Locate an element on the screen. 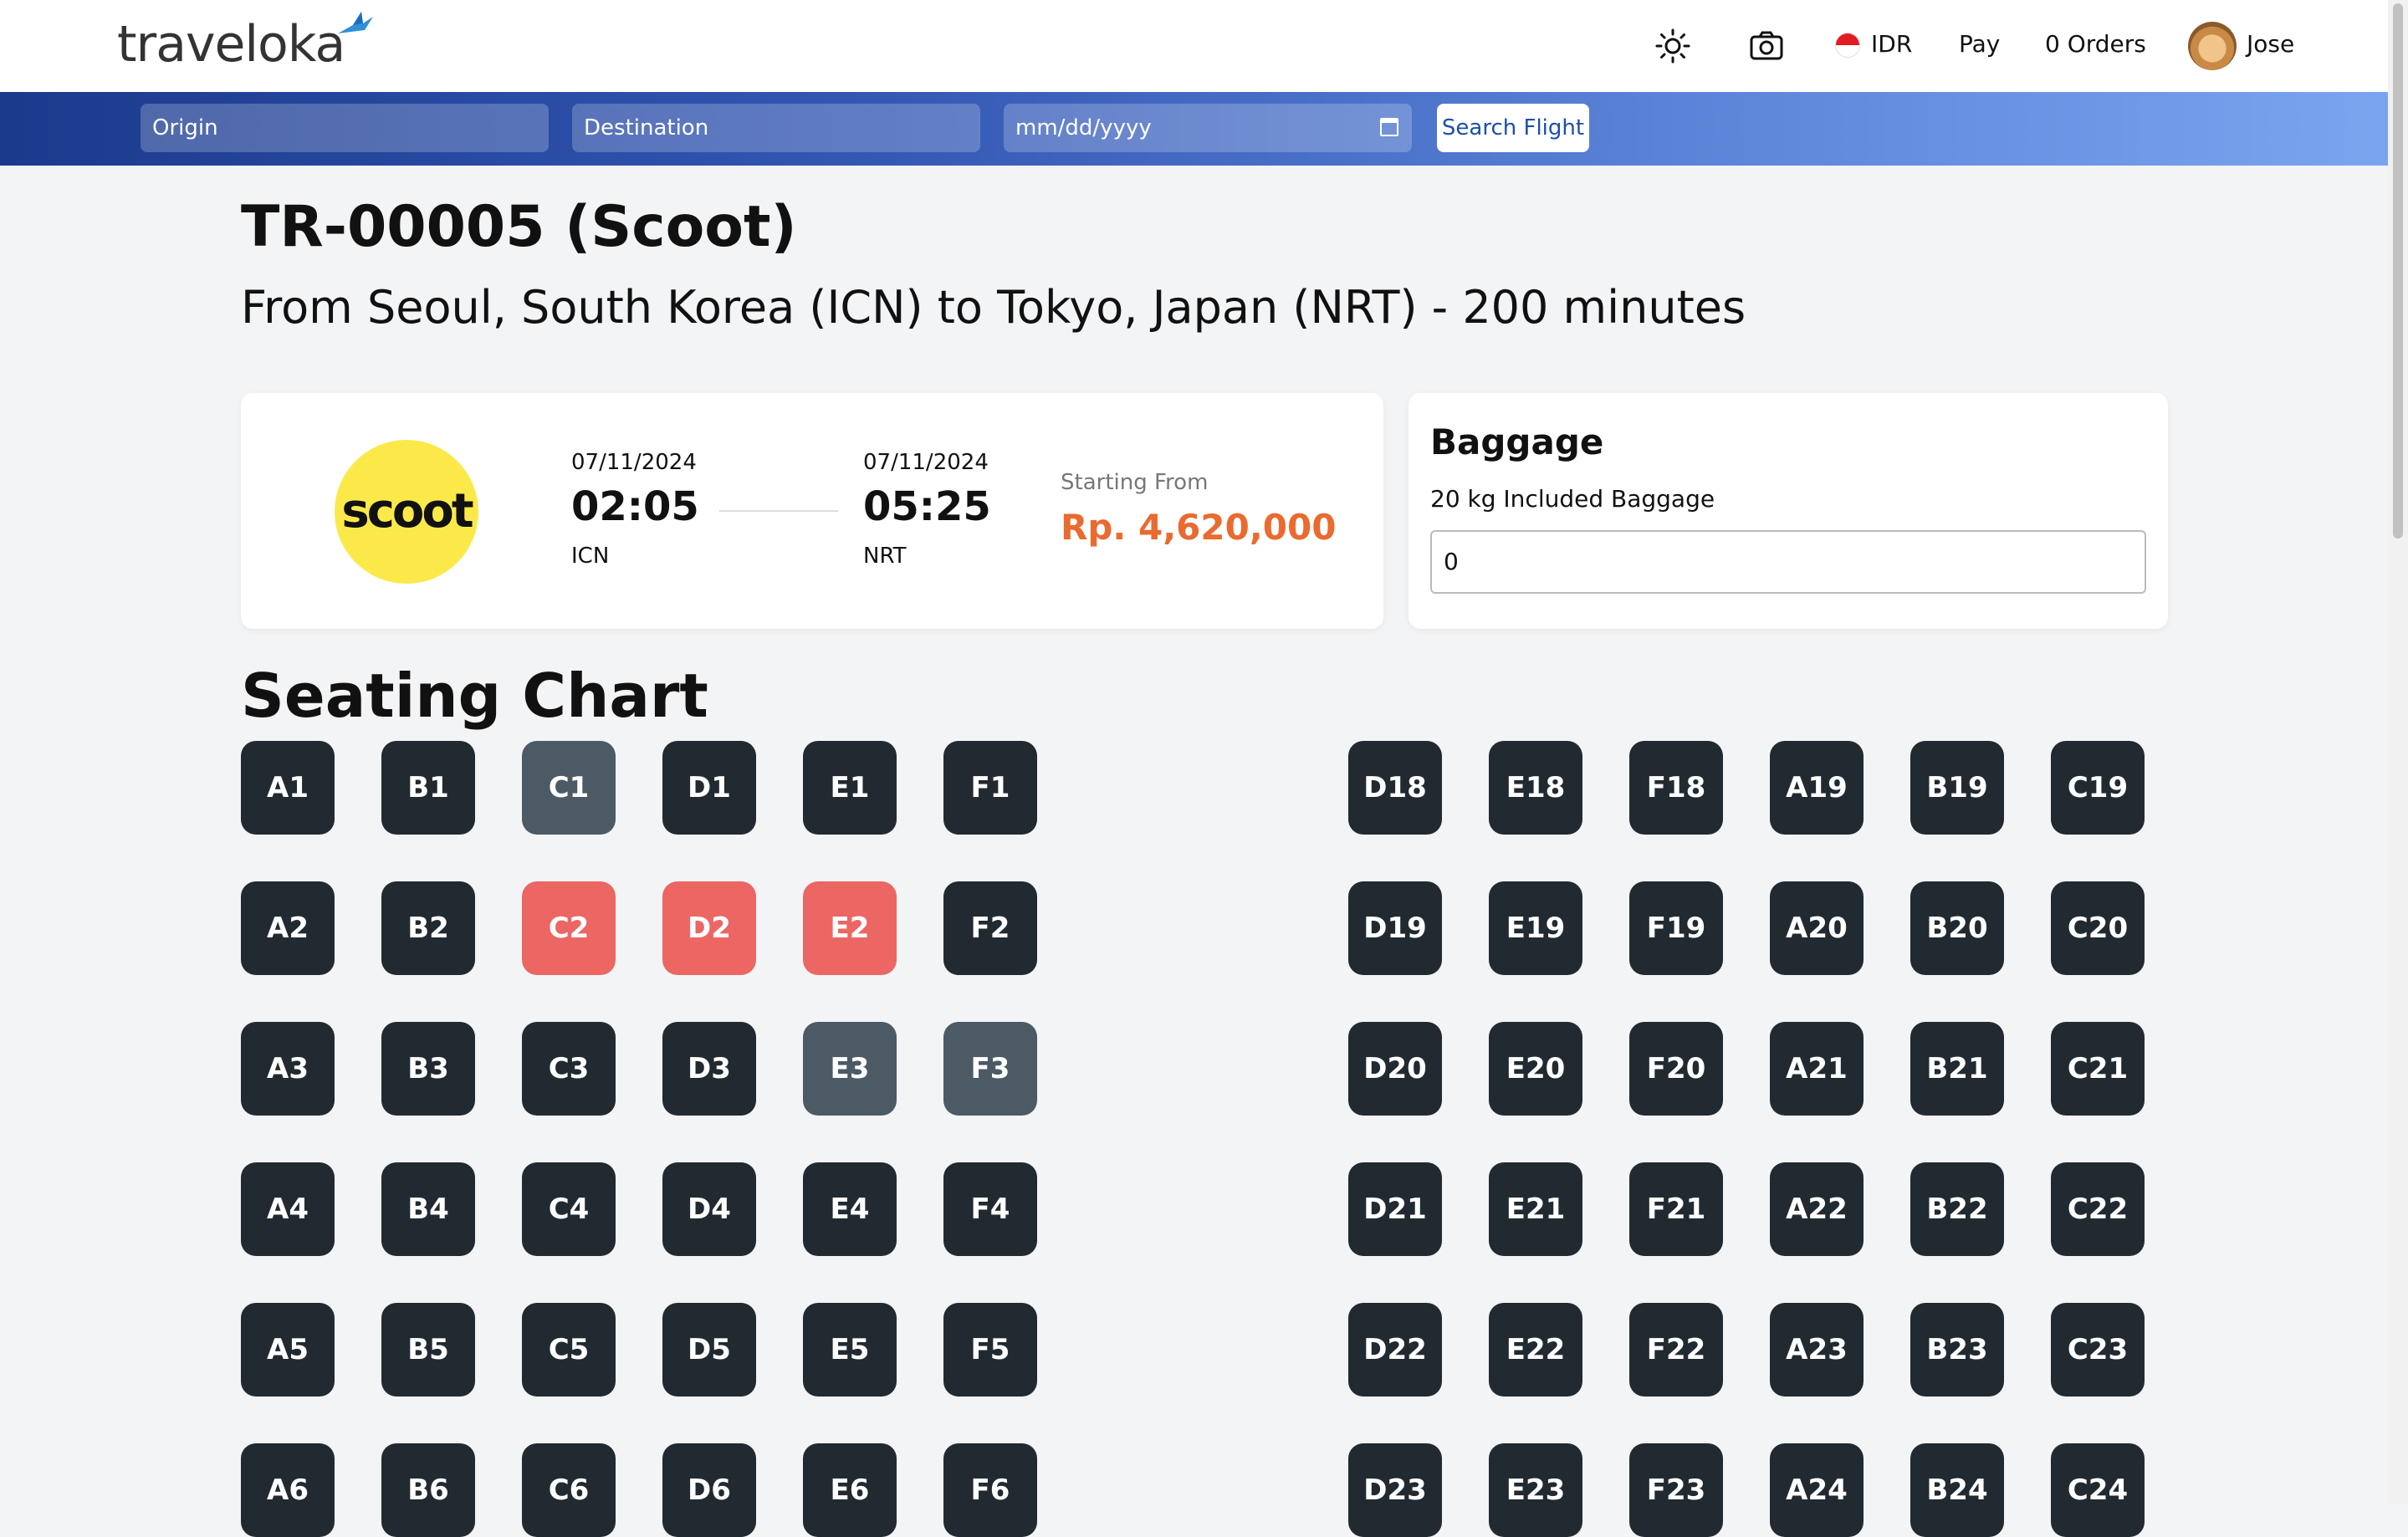 This screenshot has height=1537, width=2408. seat-b23: B23 is located at coordinates (1957, 1350).